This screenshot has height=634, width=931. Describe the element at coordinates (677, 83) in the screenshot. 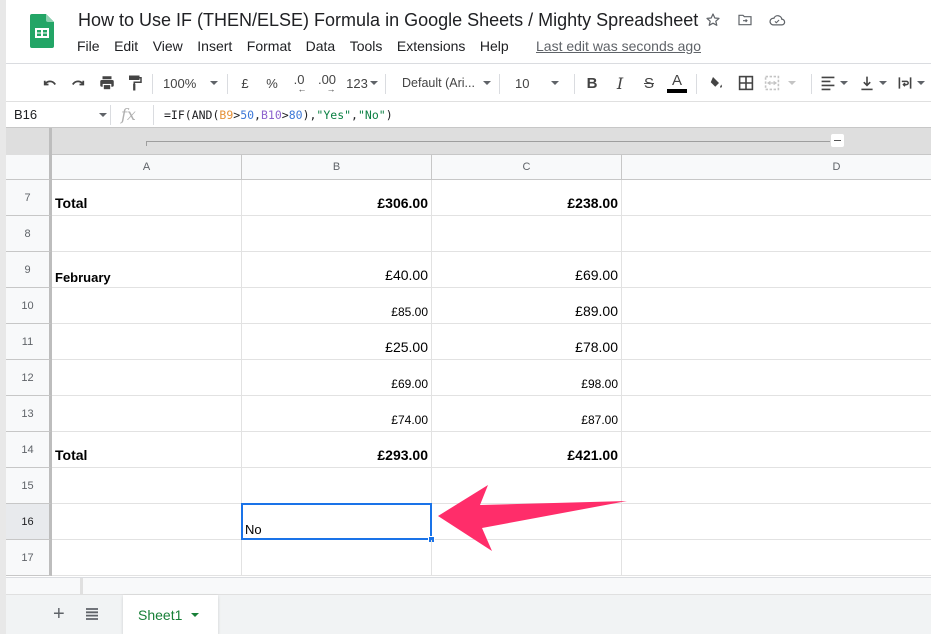

I see `text-color-button: A` at that location.